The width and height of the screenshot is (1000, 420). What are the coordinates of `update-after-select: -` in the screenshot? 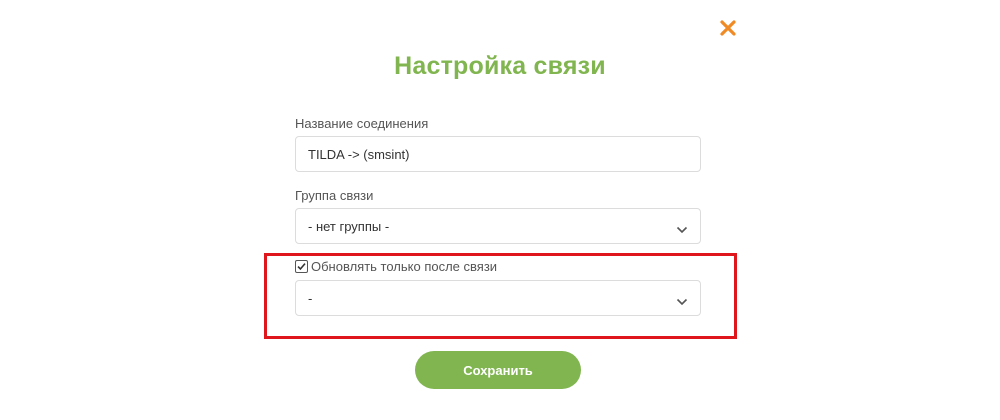 It's located at (498, 298).